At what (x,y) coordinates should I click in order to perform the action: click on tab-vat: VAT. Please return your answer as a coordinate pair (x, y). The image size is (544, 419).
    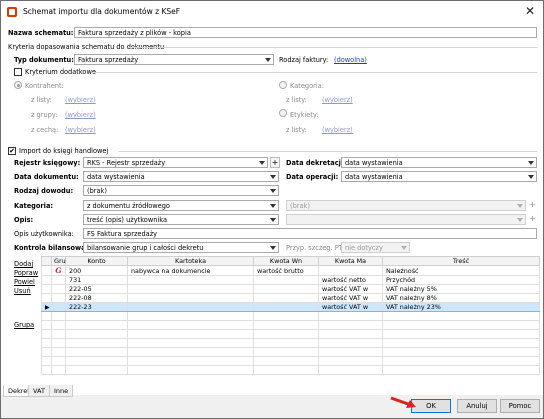
    Looking at the image, I should click on (39, 391).